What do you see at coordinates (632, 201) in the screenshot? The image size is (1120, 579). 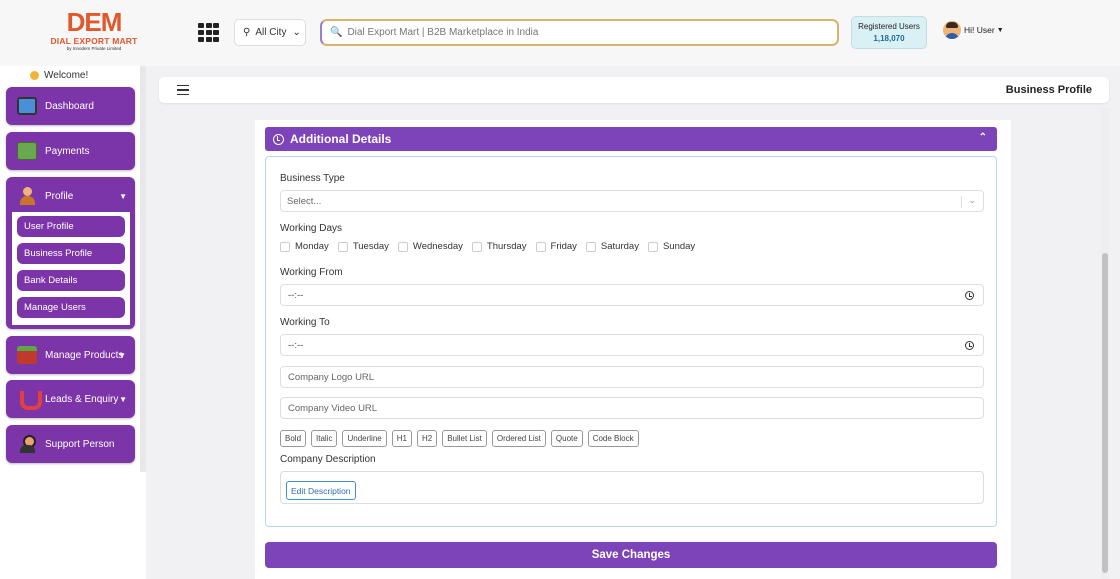 I see `business-type-select: Select... ⌄` at bounding box center [632, 201].